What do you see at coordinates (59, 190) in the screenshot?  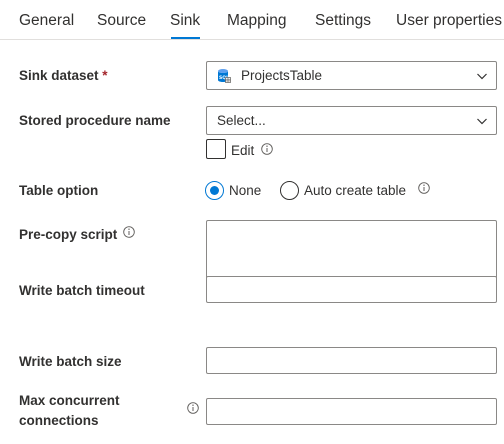 I see `table-option-label: Table option` at bounding box center [59, 190].